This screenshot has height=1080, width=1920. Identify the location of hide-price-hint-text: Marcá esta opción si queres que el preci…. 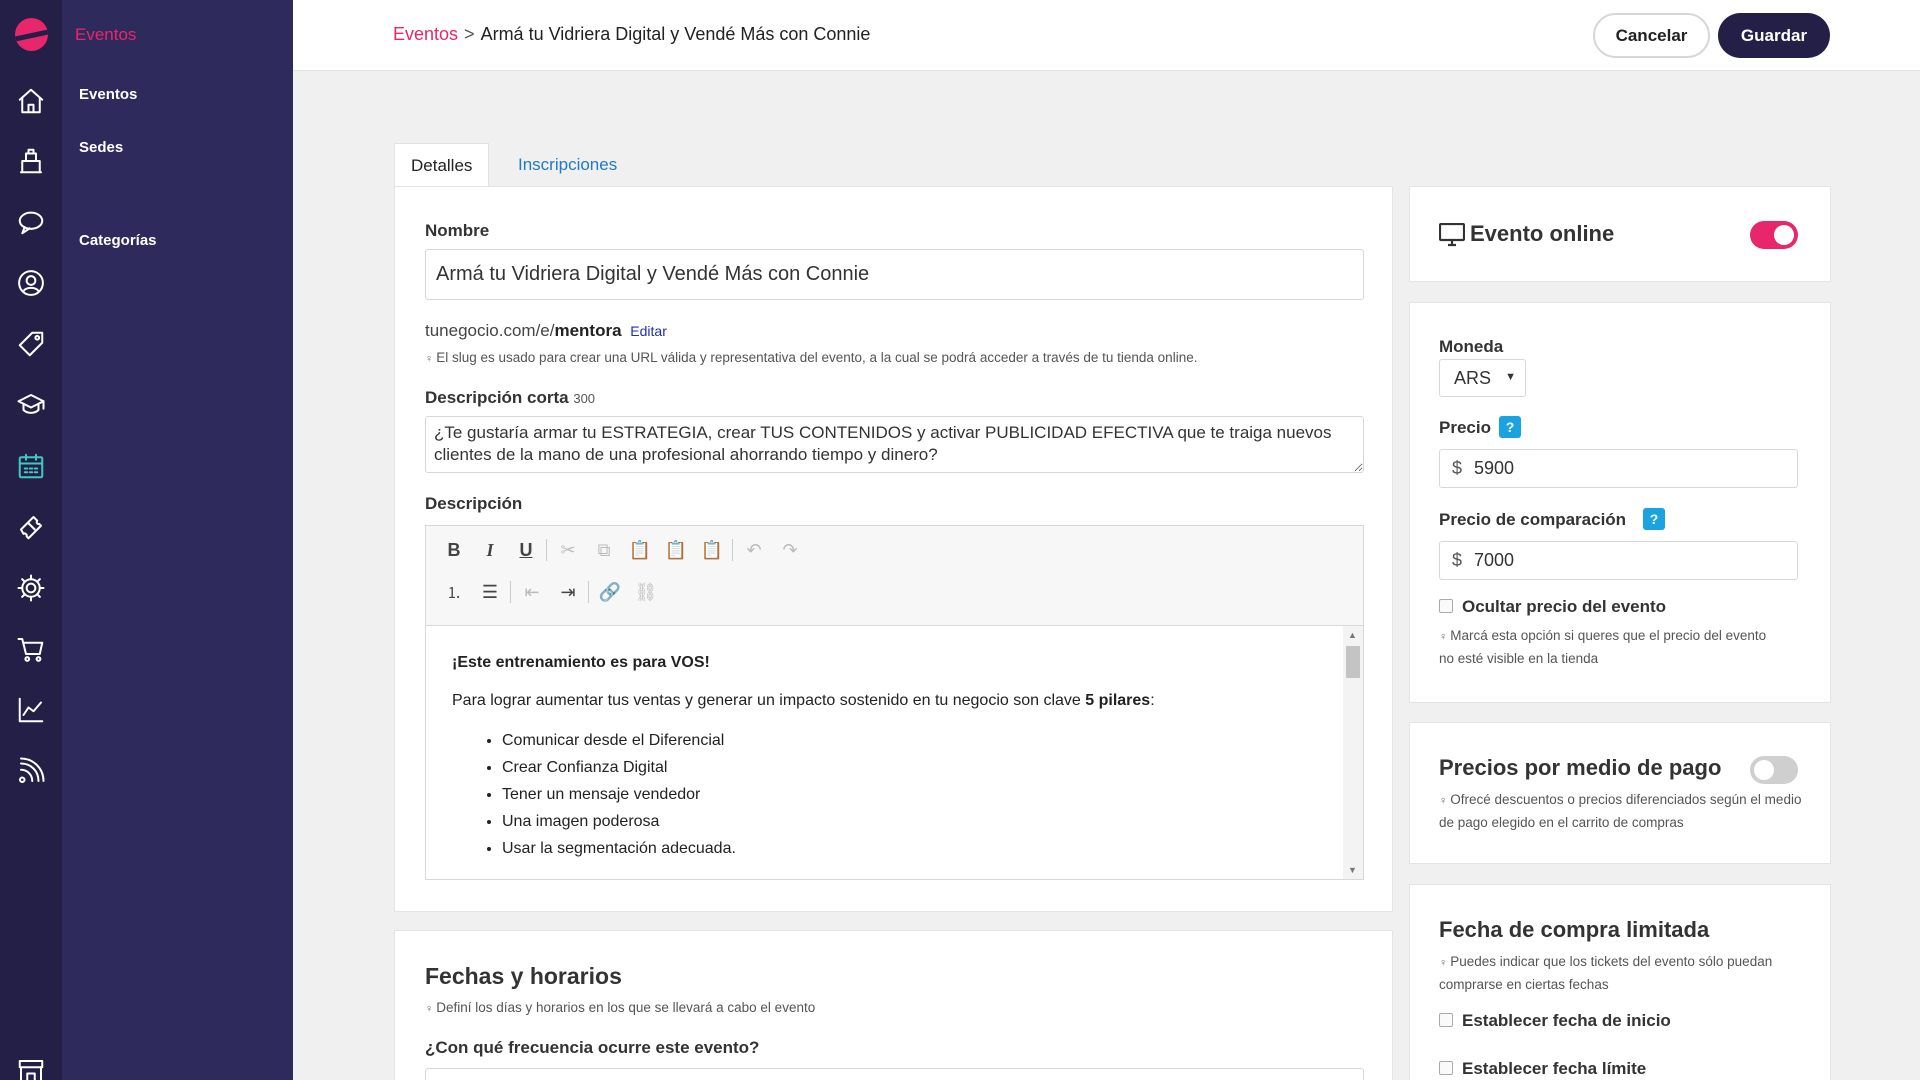
(1603, 647).